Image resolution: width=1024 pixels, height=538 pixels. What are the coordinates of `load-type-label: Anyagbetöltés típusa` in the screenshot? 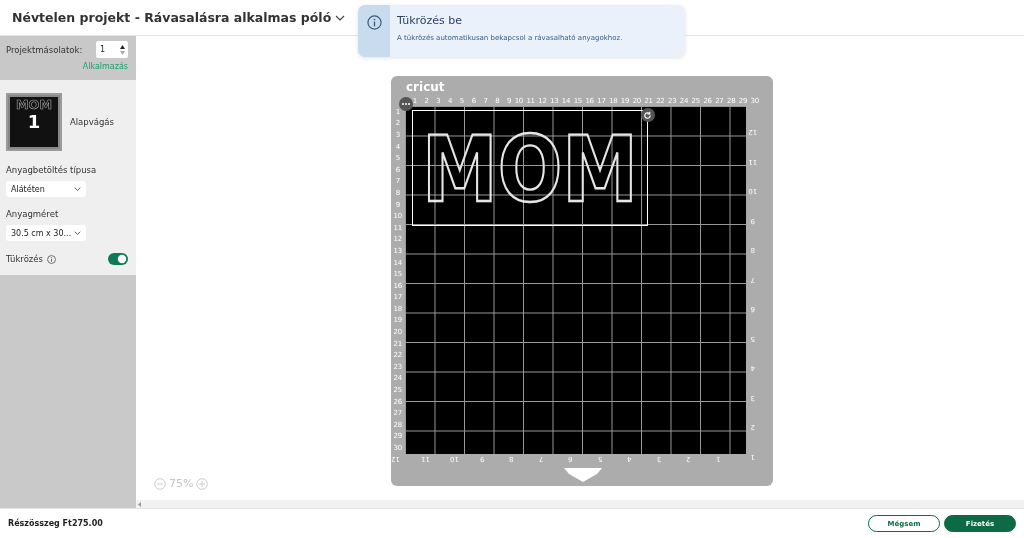 It's located at (52, 170).